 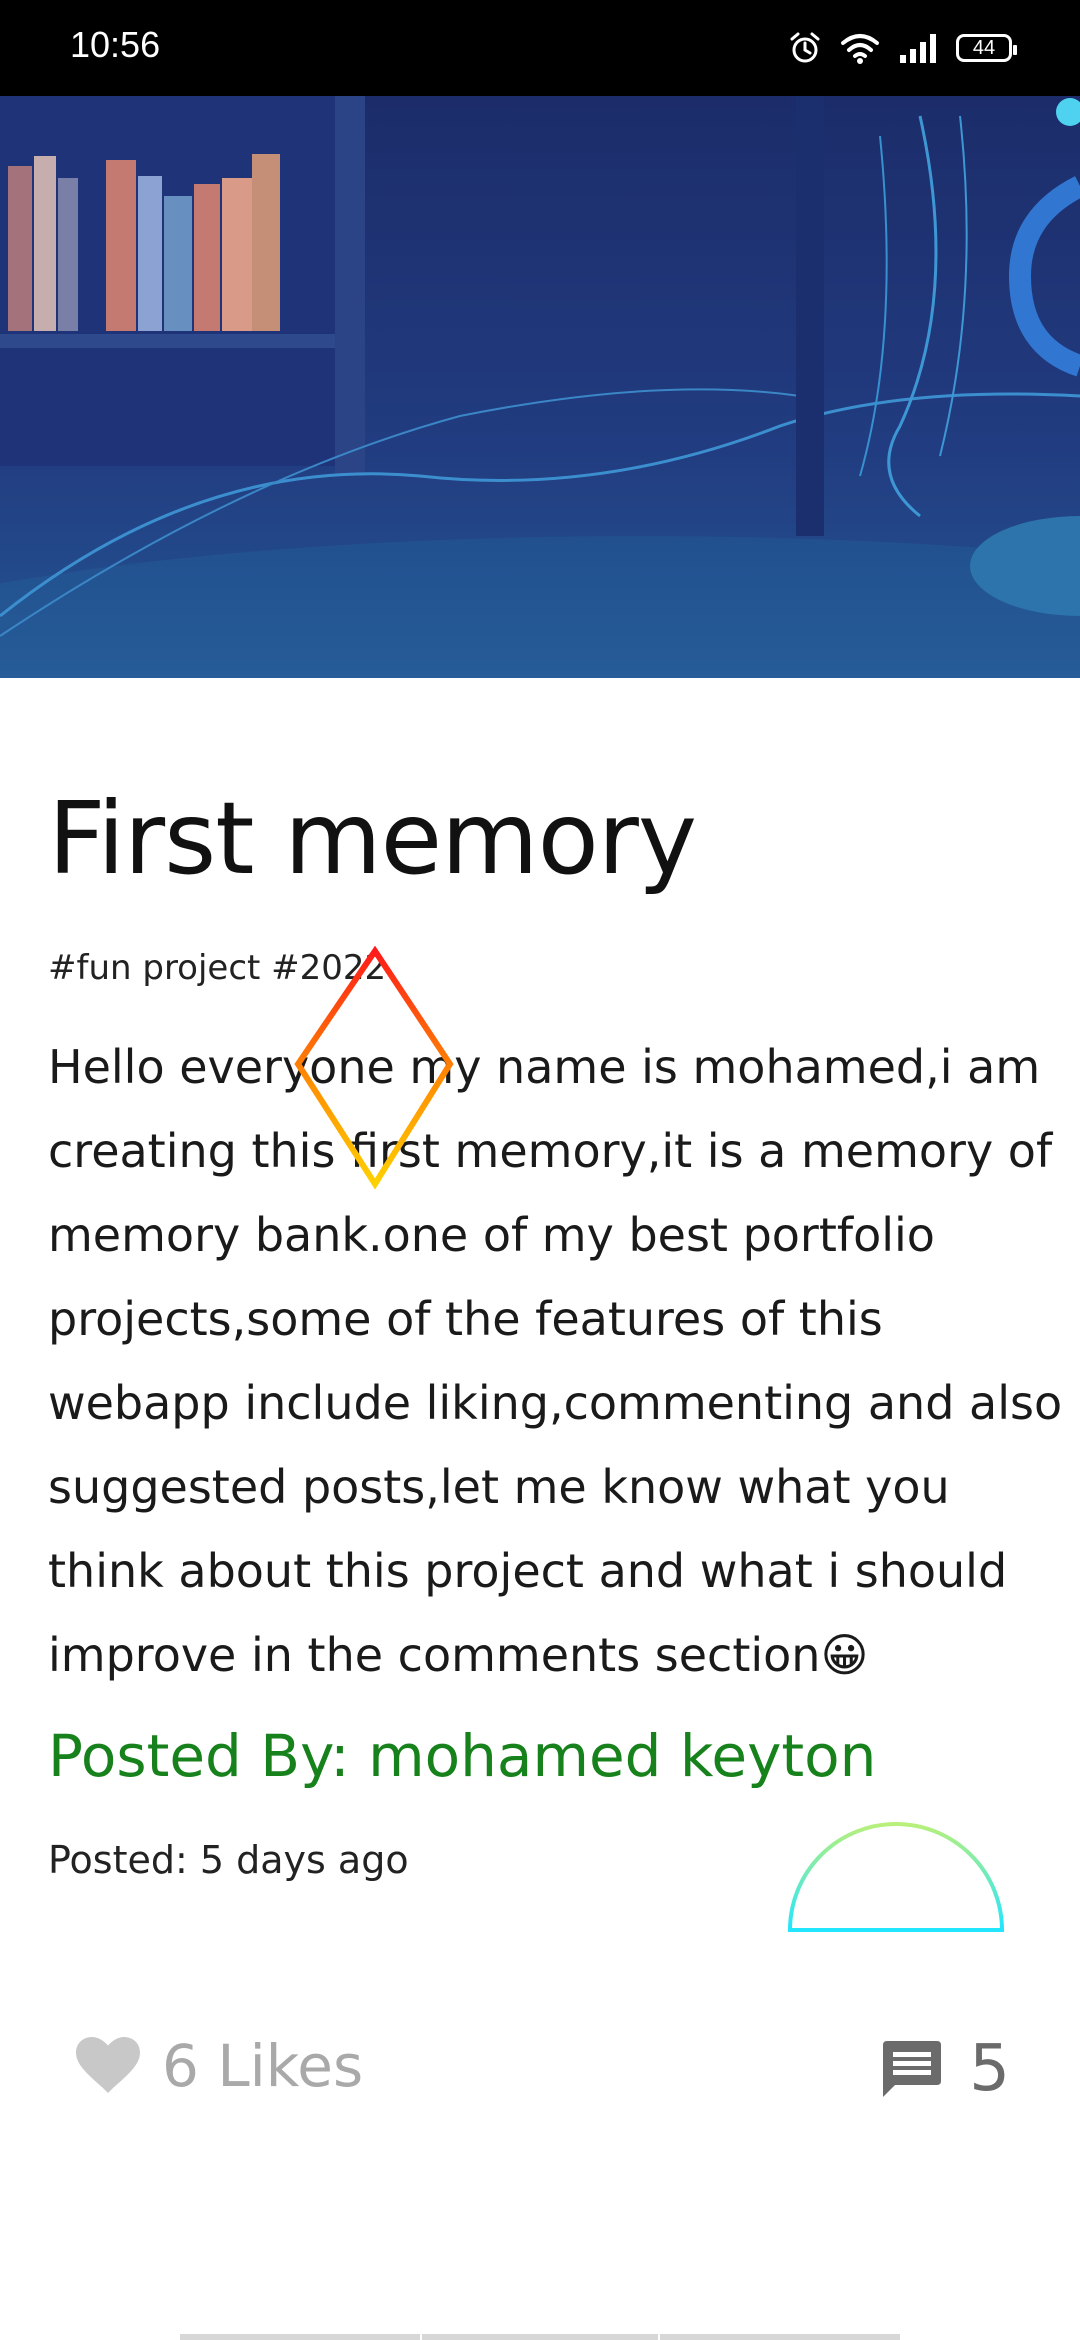 What do you see at coordinates (458, 1655) in the screenshot?
I see `post-body-line: improve in the comments section😀` at bounding box center [458, 1655].